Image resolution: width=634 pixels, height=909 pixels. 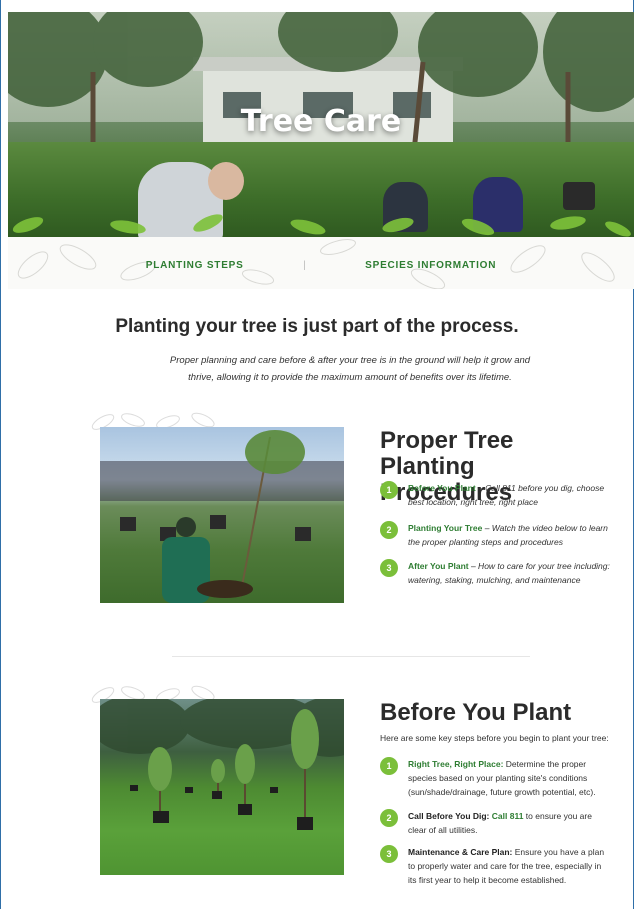 I want to click on section-divider, so click(x=351, y=656).